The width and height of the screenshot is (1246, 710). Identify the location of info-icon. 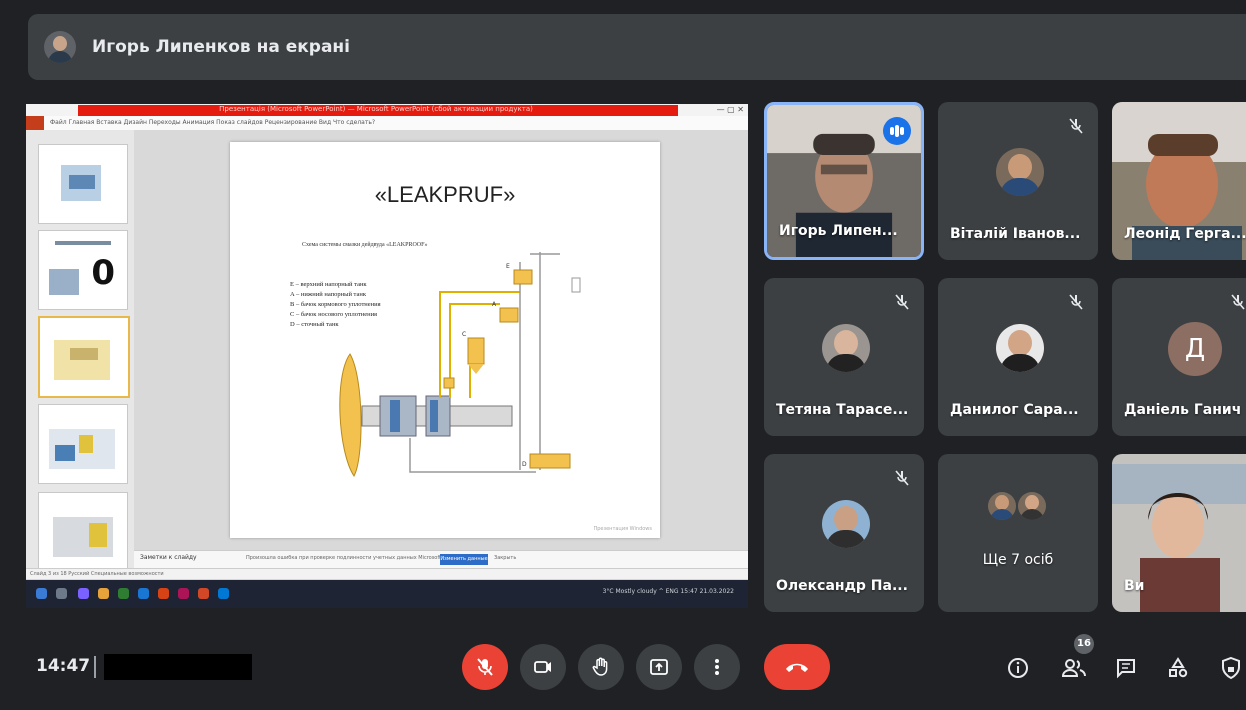
(1018, 668).